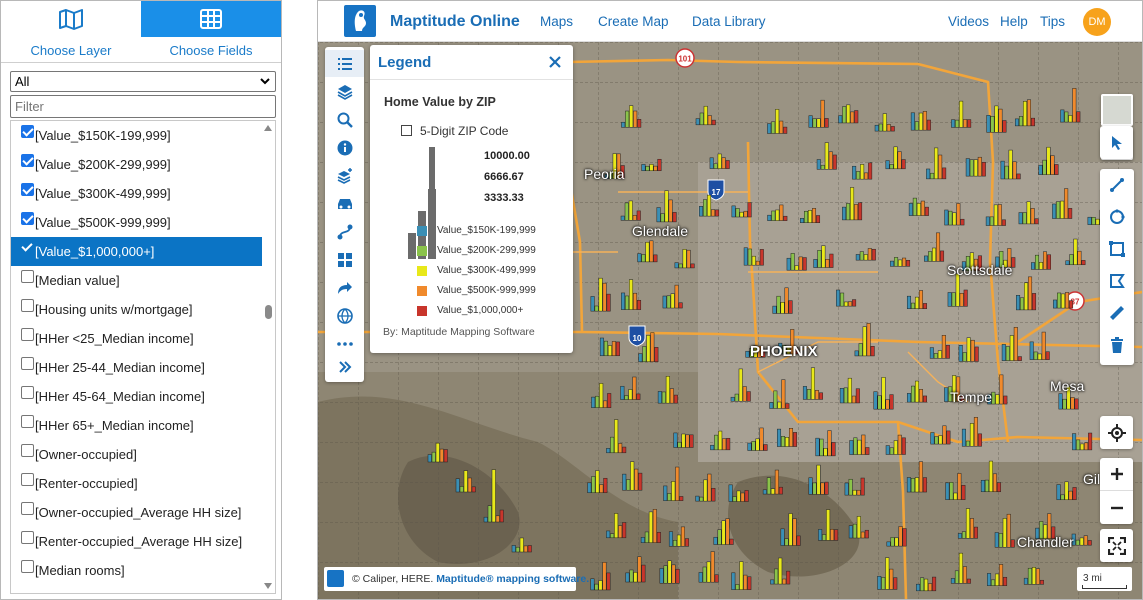 The image size is (1143, 600). What do you see at coordinates (211, 32) in the screenshot?
I see `tab-choose-fields: Choose Fields` at bounding box center [211, 32].